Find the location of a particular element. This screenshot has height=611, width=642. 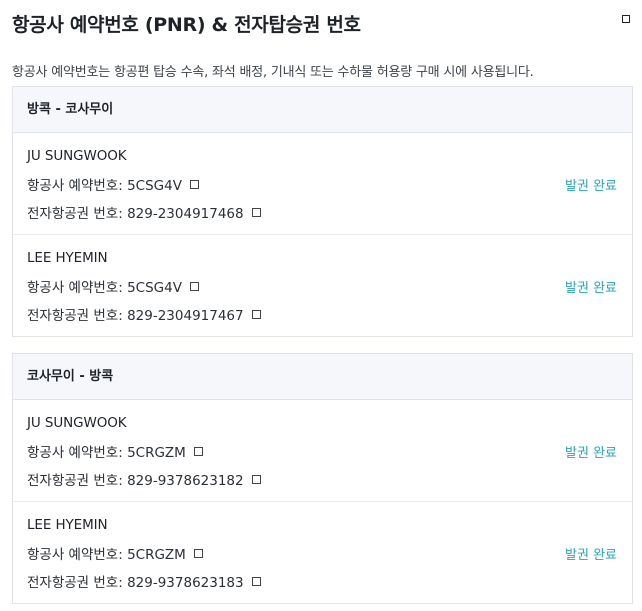

ticket-text: 전자항공권 번호: 829-9378623182 is located at coordinates (135, 481).